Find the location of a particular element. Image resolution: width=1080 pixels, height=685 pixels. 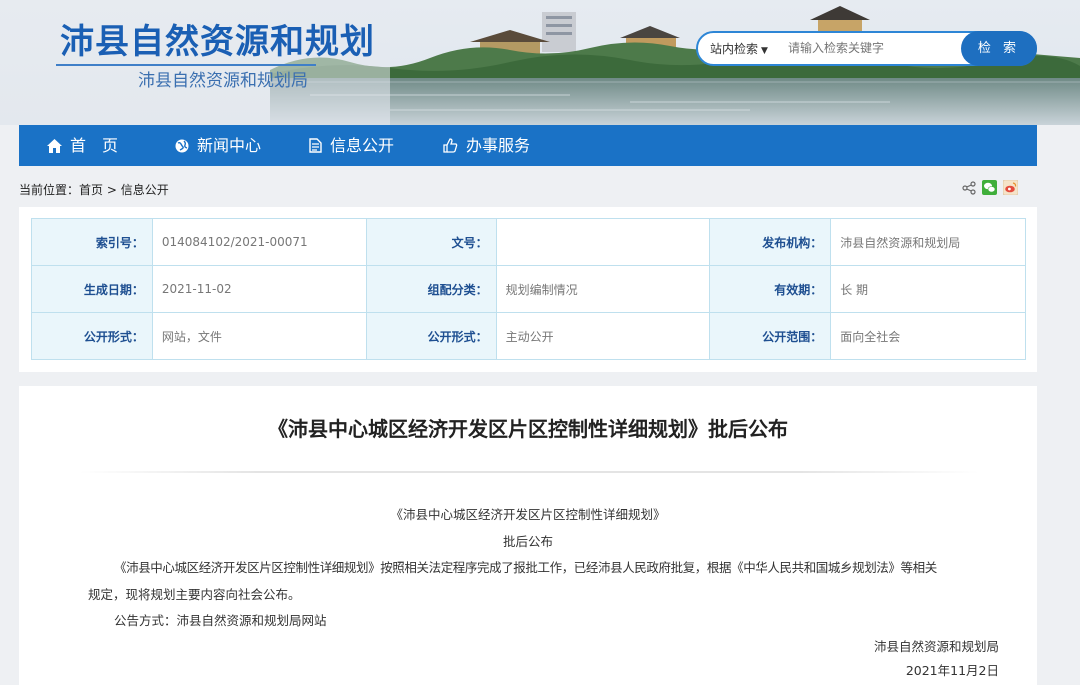

nav-label-home: 首 页 is located at coordinates (94, 145).